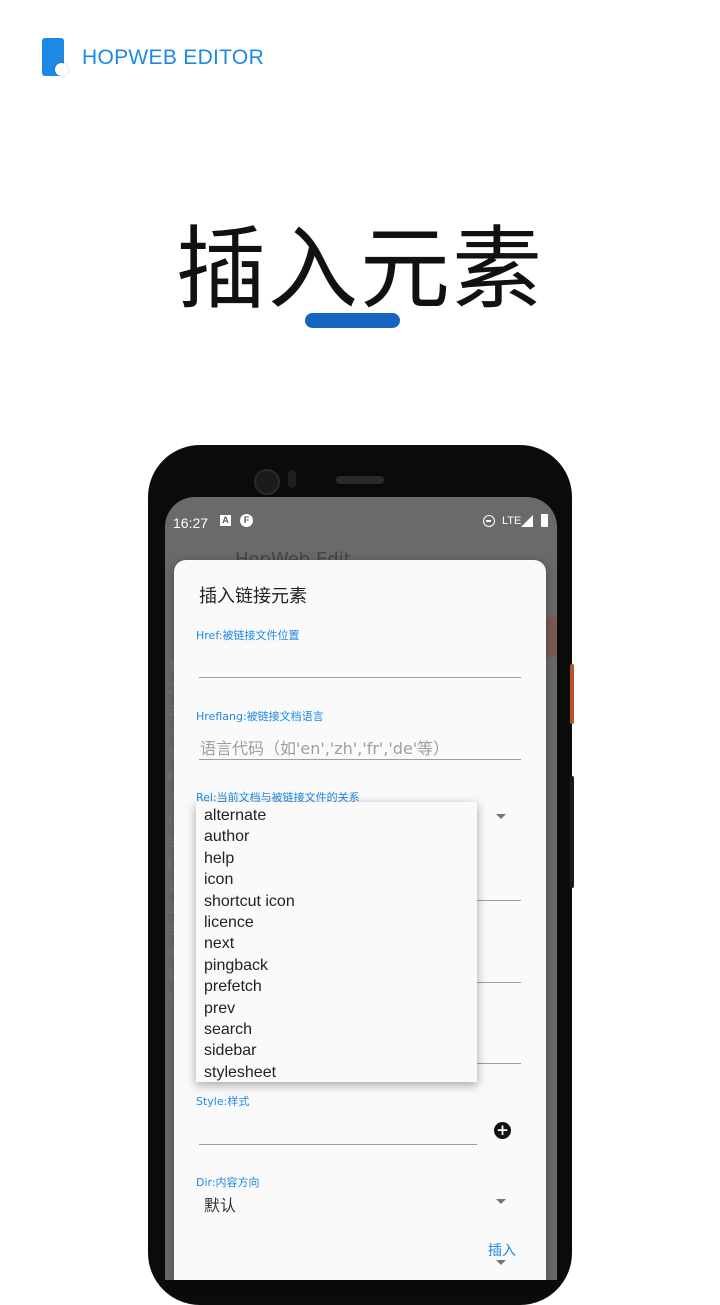 The width and height of the screenshot is (720, 1305). What do you see at coordinates (527, 521) in the screenshot?
I see `signal-icon` at bounding box center [527, 521].